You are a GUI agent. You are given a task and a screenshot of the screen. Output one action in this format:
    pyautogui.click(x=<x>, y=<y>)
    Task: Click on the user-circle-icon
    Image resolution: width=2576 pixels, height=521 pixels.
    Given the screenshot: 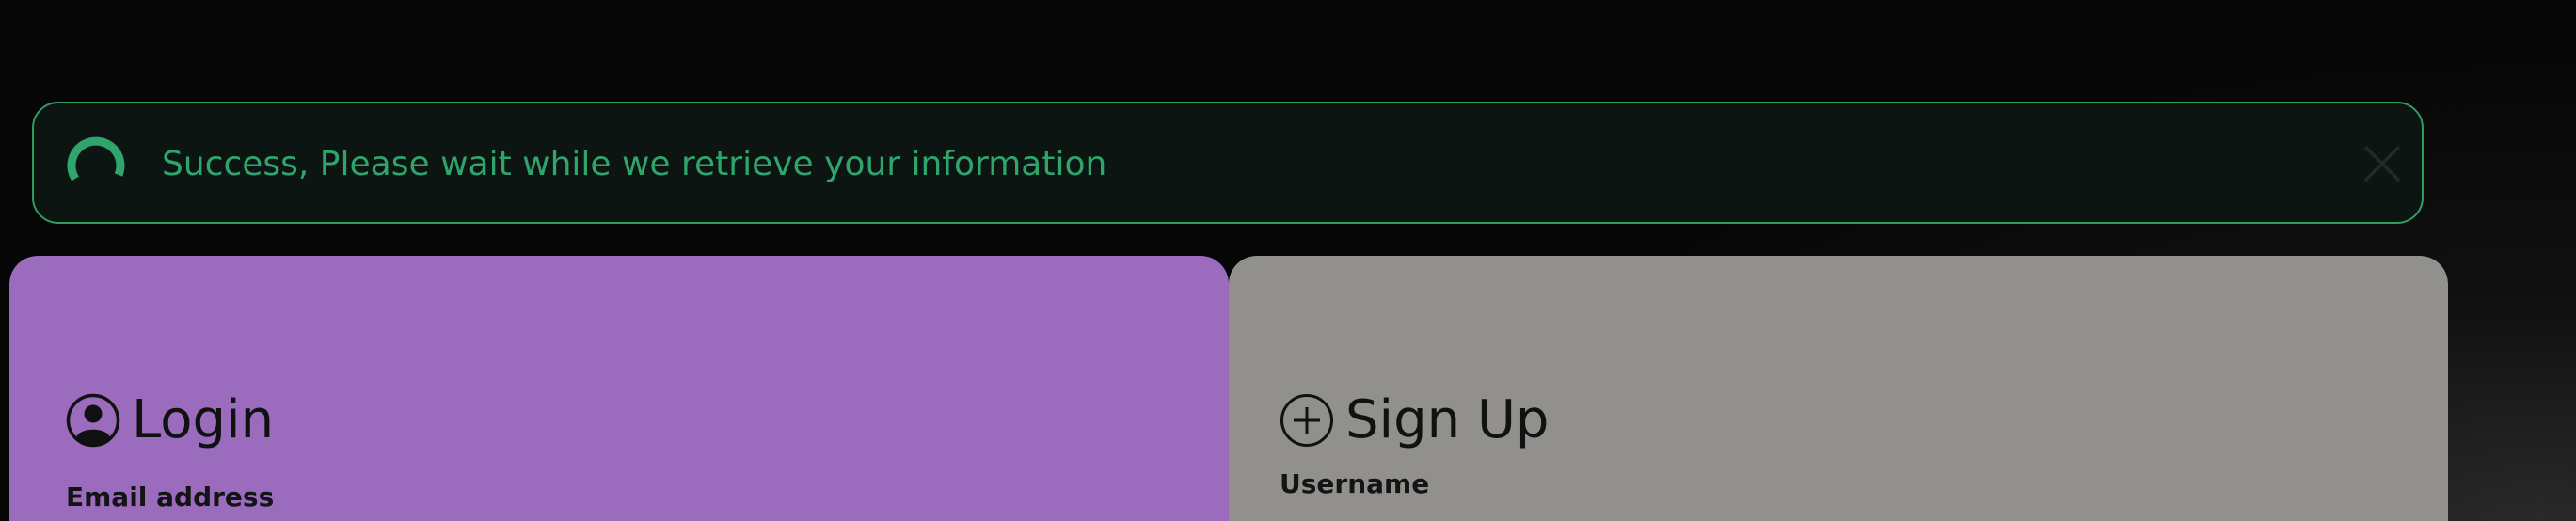 What is the action you would take?
    pyautogui.click(x=93, y=420)
    